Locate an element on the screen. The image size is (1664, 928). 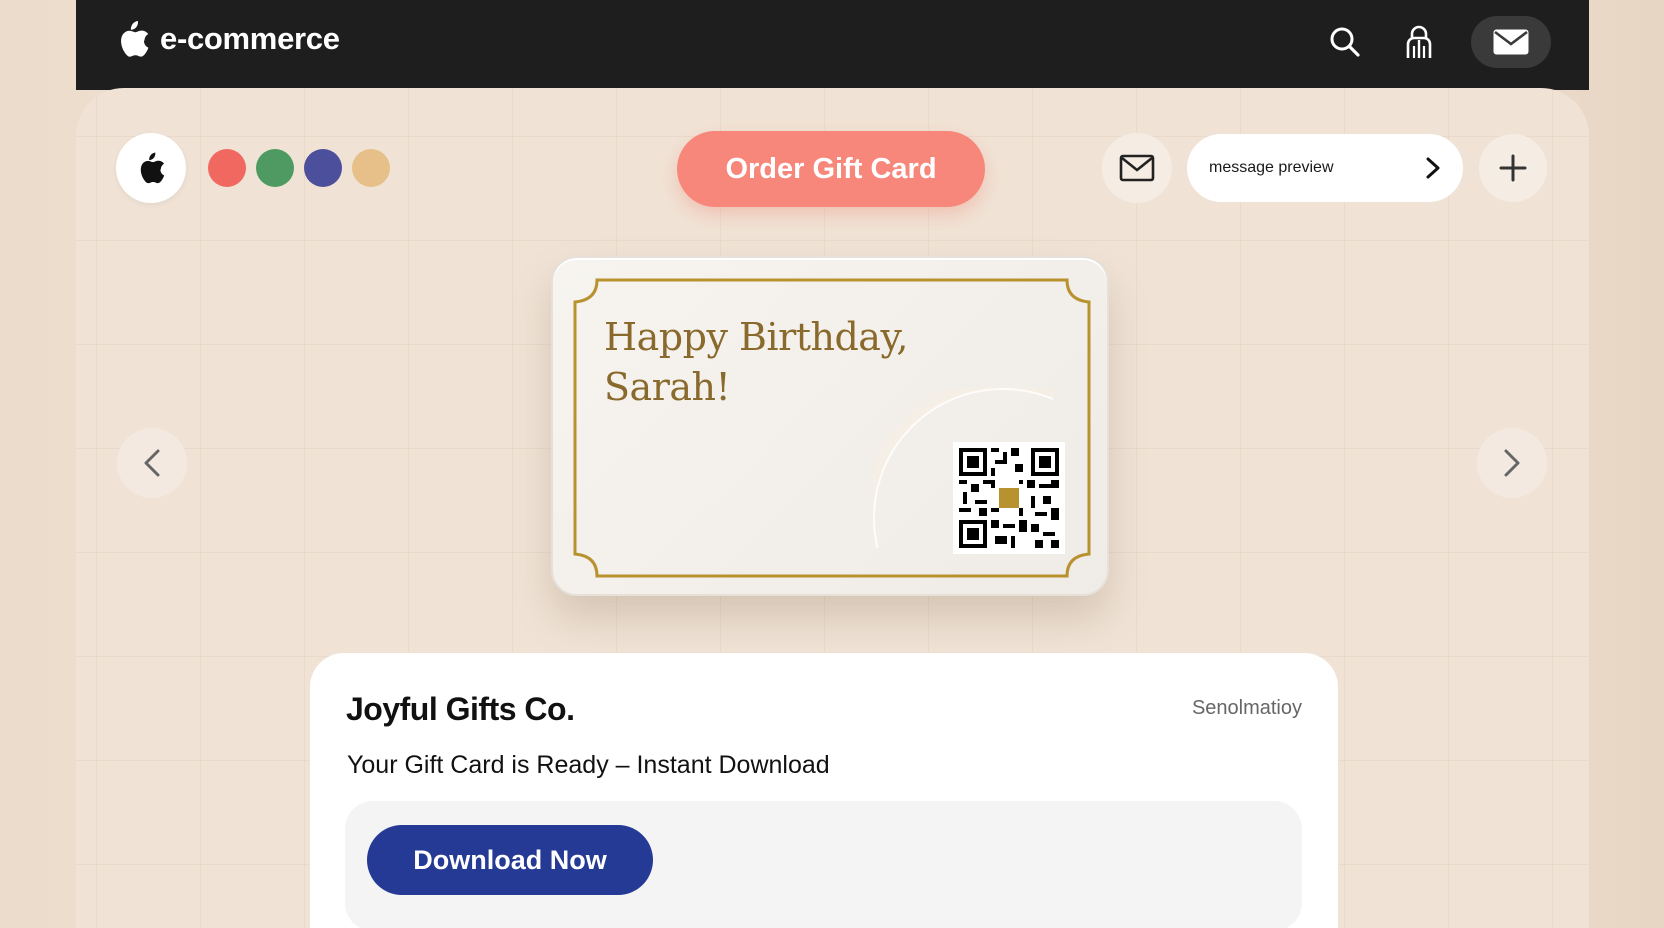
user-icon is located at coordinates (1419, 41).